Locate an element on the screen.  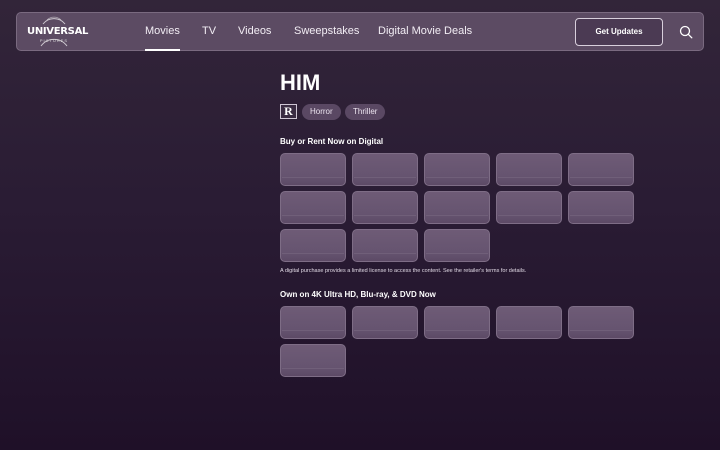
nav-digital-movie-deals: Digital Movie Deals is located at coordinates (425, 31).